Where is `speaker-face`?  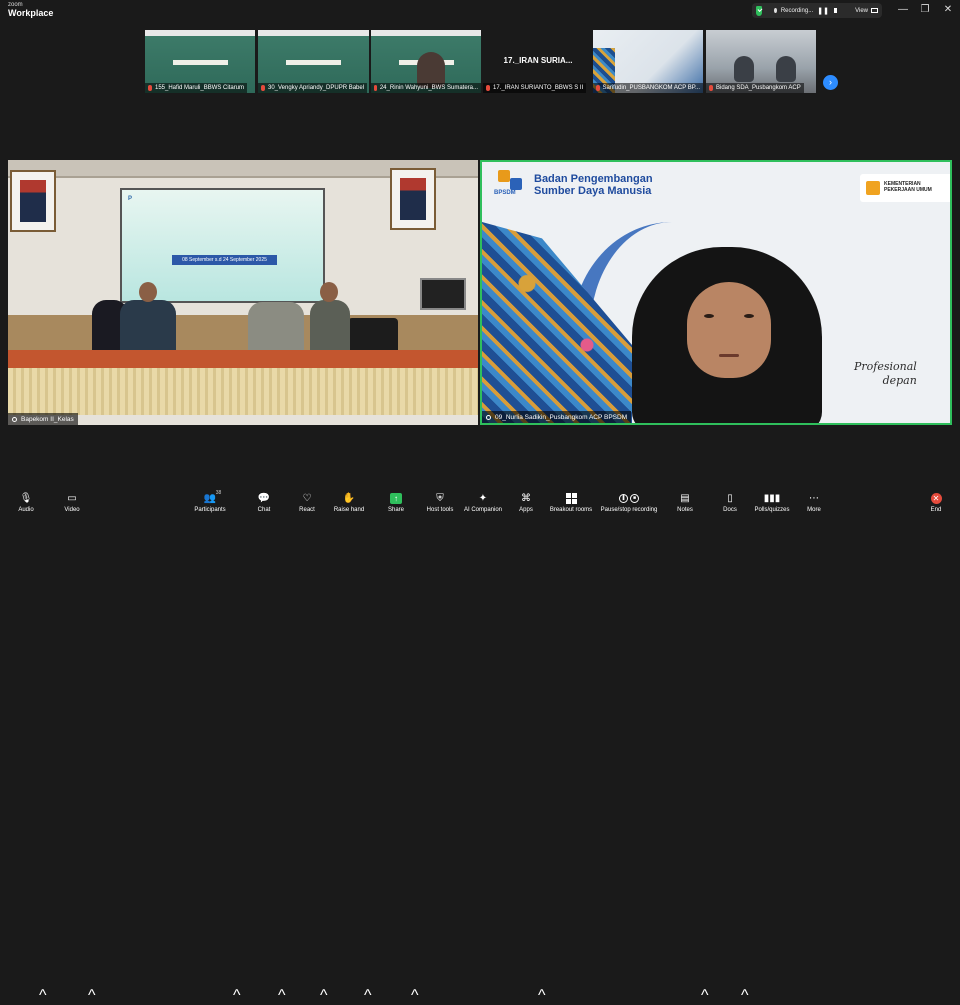
speaker-face is located at coordinates (729, 330).